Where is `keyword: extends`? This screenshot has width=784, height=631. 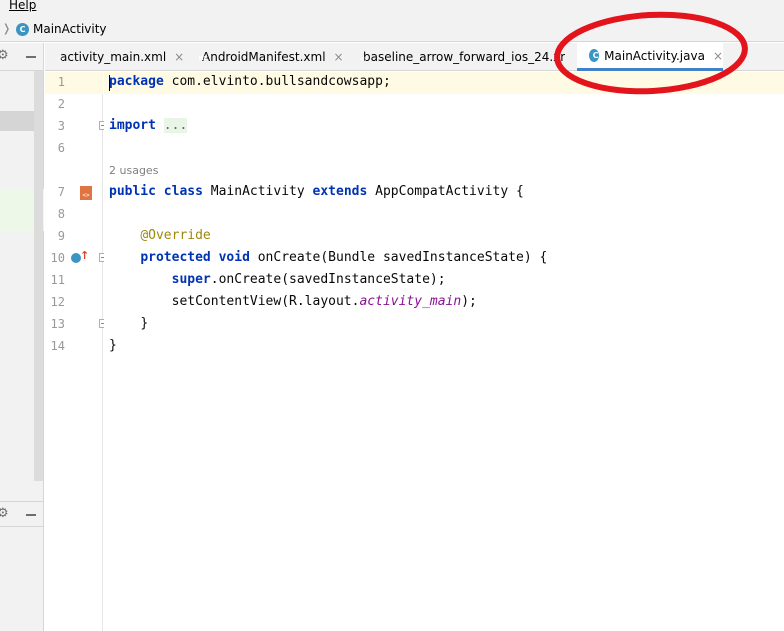
keyword: extends is located at coordinates (340, 191).